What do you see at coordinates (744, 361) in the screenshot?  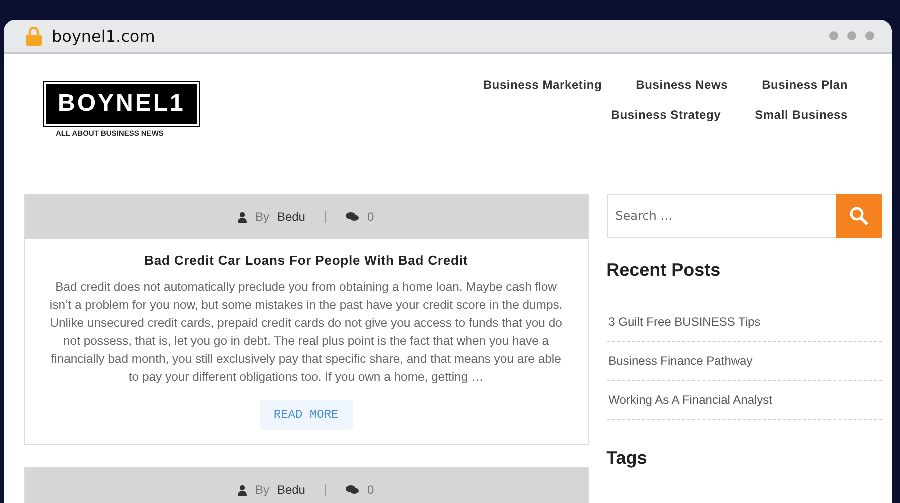 I see `recent-post-link: Business Finance Pathway` at bounding box center [744, 361].